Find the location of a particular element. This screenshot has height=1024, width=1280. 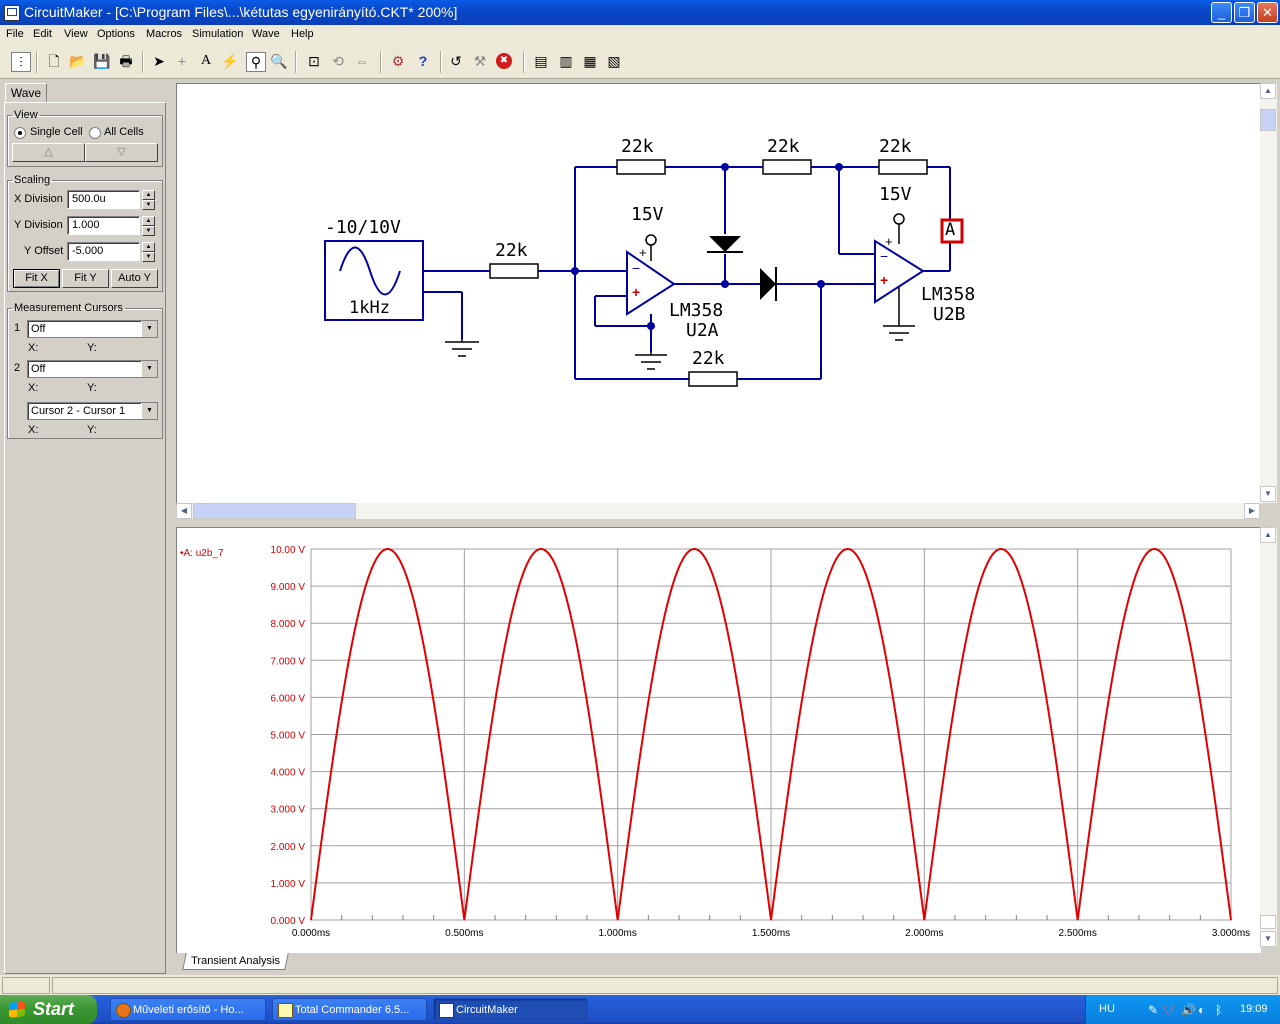

wave-2-icon: ▦ is located at coordinates (590, 61).